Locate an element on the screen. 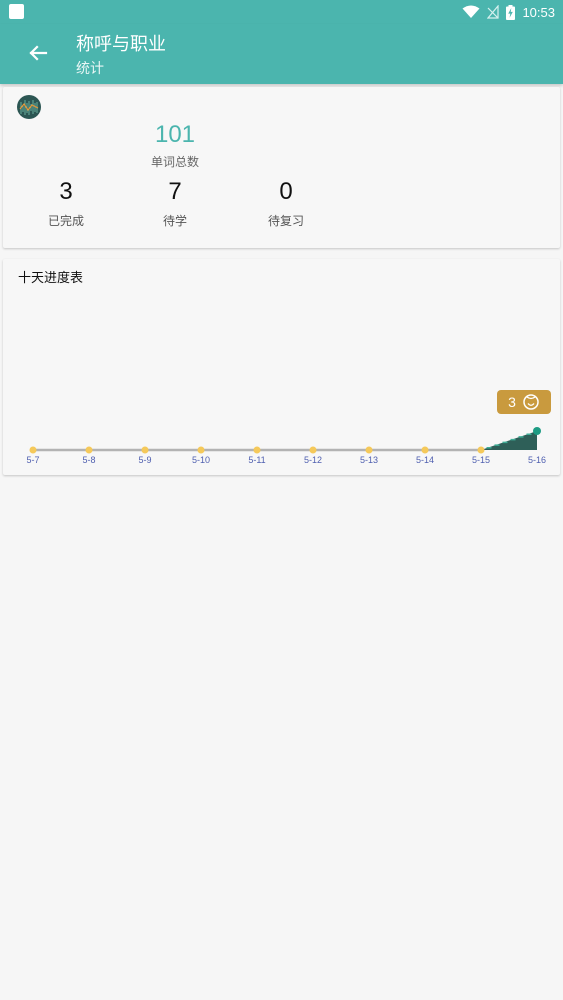  stat-label: 待复习 is located at coordinates (285, 221).